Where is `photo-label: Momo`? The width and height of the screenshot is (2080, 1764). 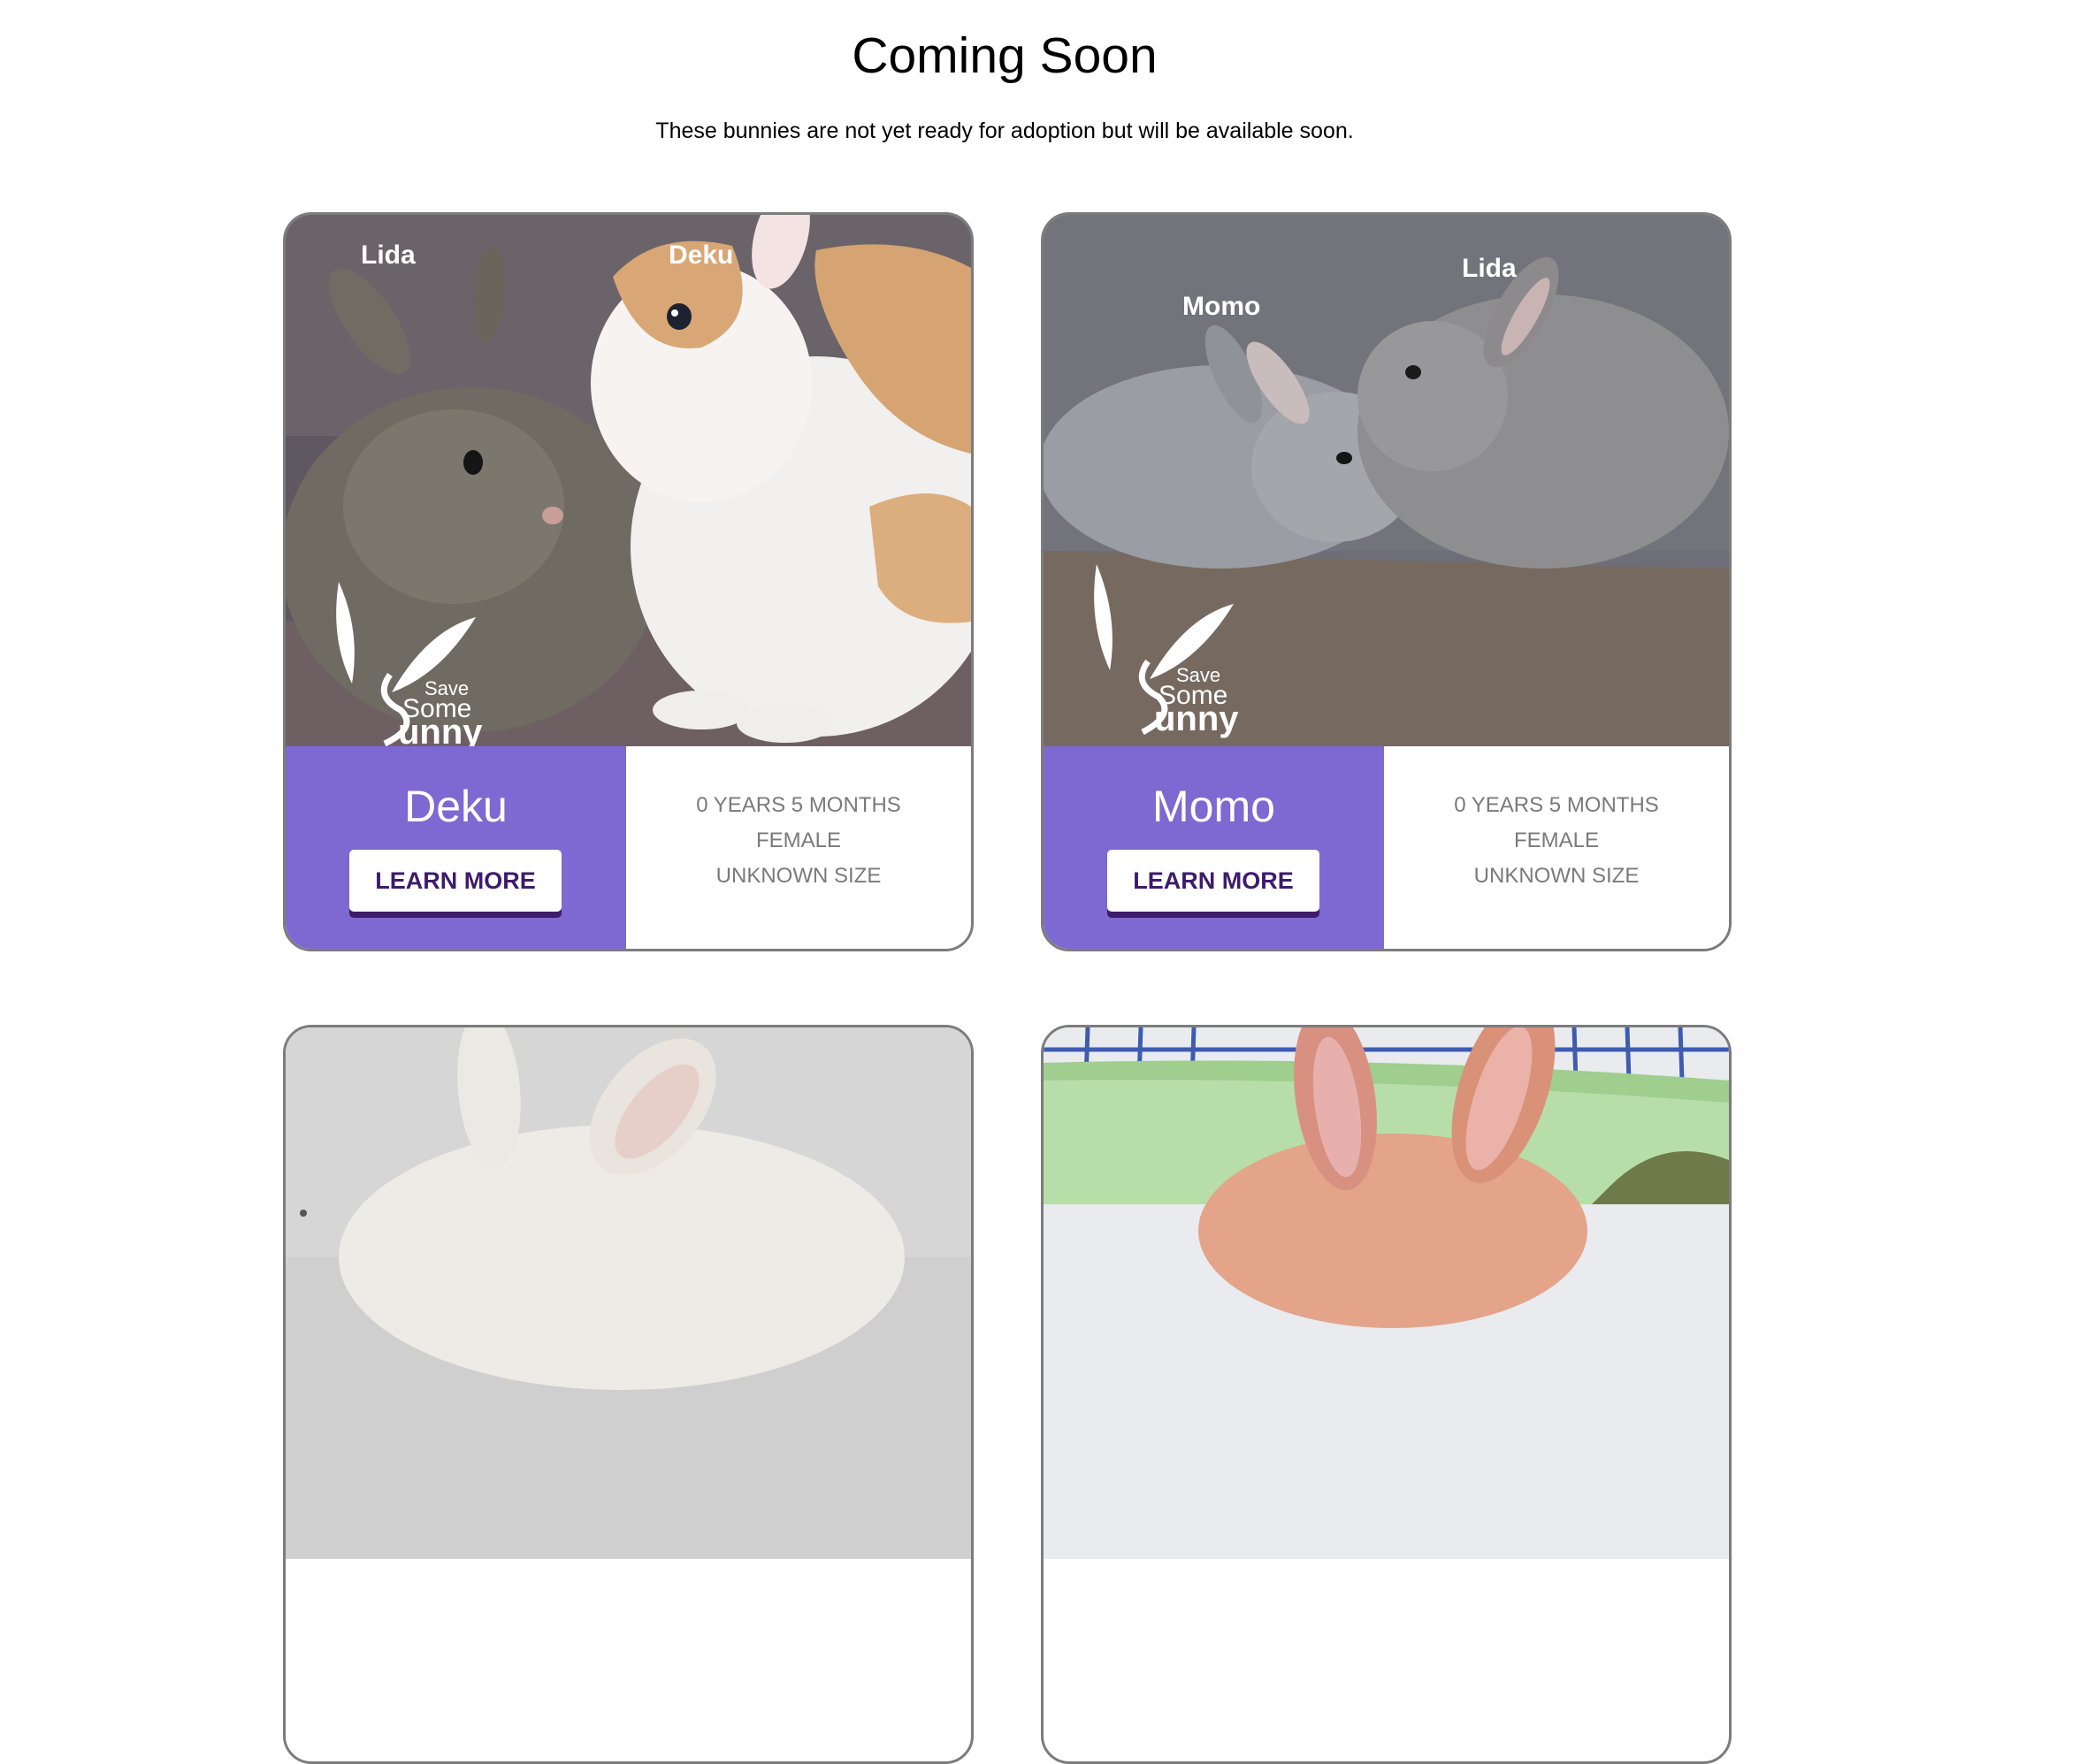 photo-label: Momo is located at coordinates (1221, 306).